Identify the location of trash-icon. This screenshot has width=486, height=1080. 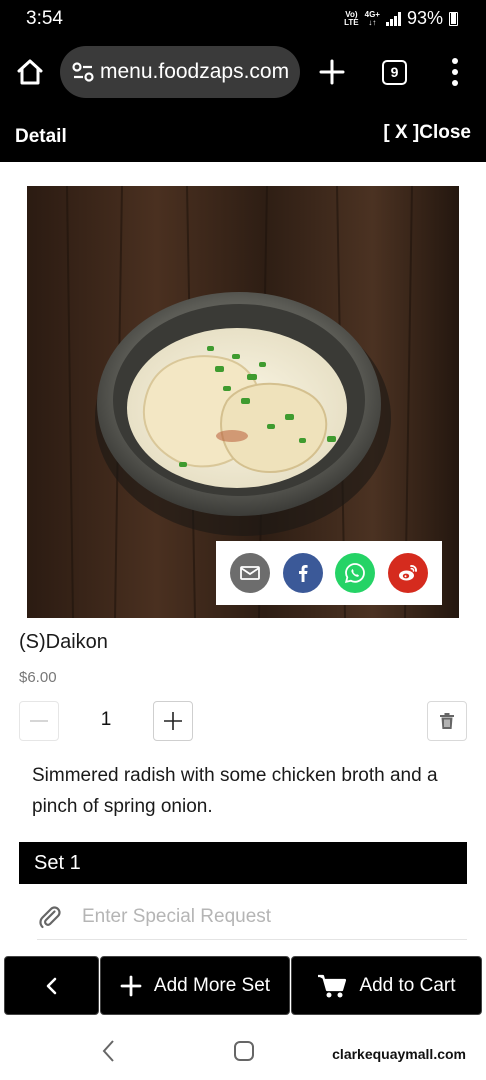
(447, 721).